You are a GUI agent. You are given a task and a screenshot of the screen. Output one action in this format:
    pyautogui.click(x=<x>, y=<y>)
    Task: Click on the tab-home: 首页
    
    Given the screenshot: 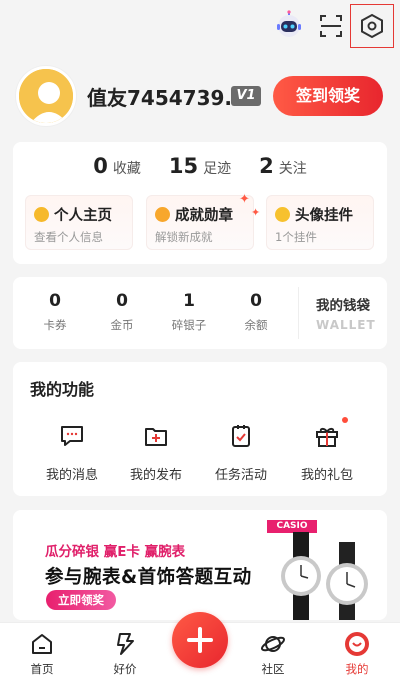 What is the action you would take?
    pyautogui.click(x=42, y=654)
    